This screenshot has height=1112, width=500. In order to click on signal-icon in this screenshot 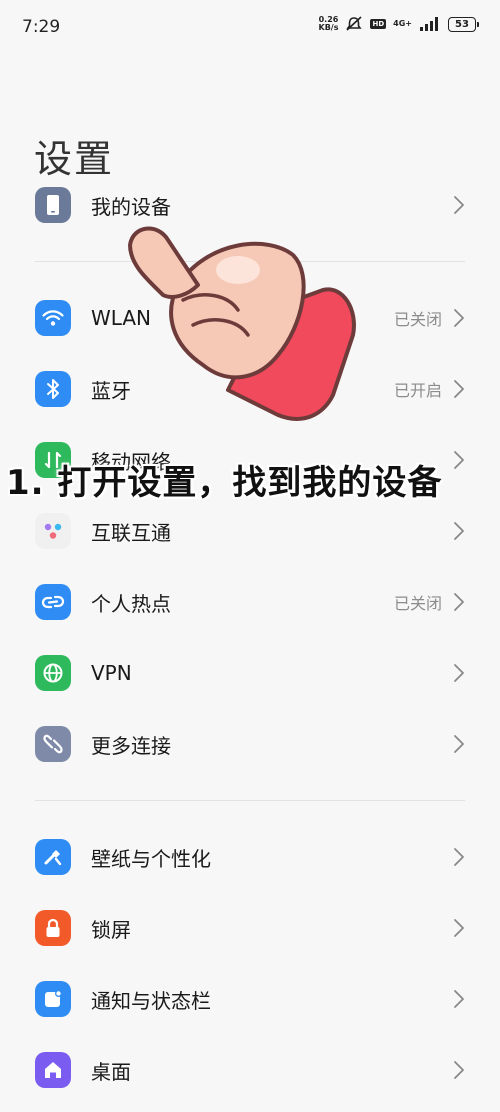, I will do `click(429, 24)`.